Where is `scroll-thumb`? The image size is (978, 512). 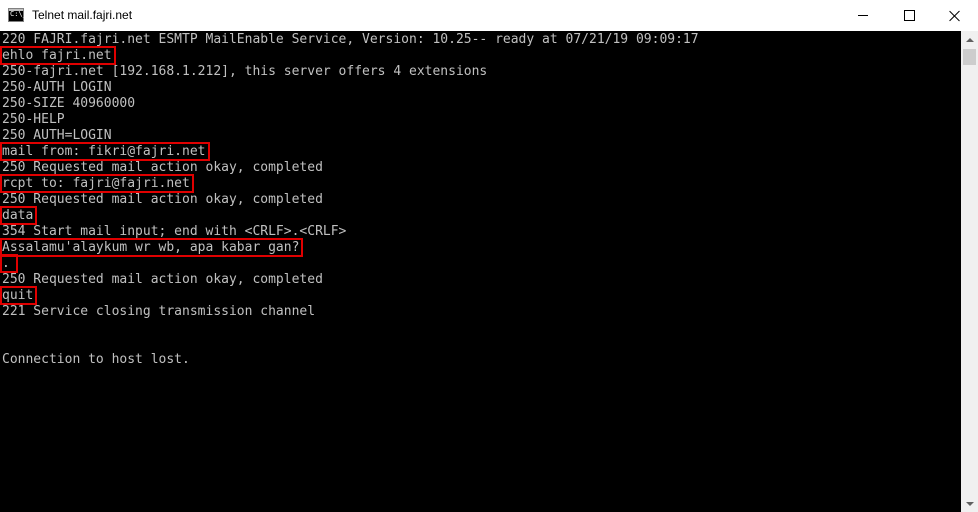
scroll-thumb is located at coordinates (969, 57).